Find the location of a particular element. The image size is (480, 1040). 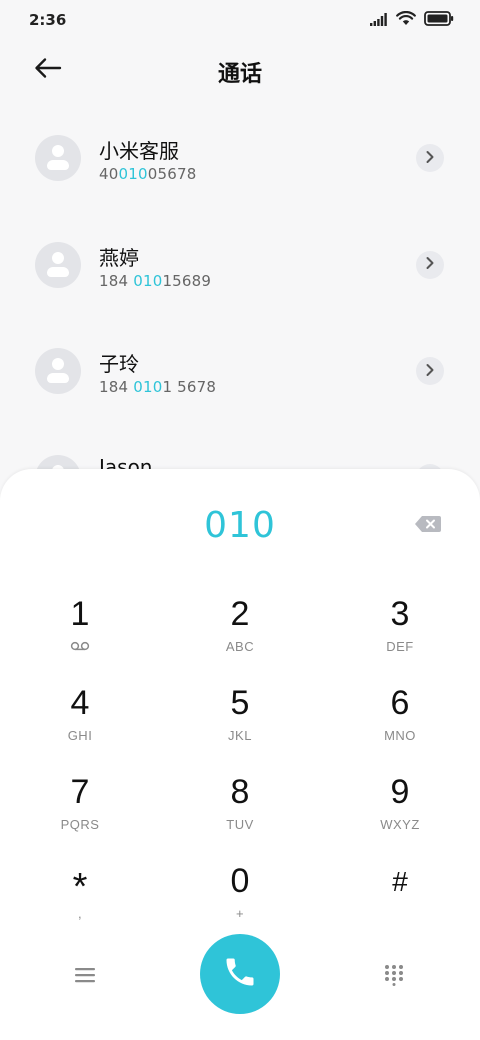

dialed-number: 010 is located at coordinates (240, 525).